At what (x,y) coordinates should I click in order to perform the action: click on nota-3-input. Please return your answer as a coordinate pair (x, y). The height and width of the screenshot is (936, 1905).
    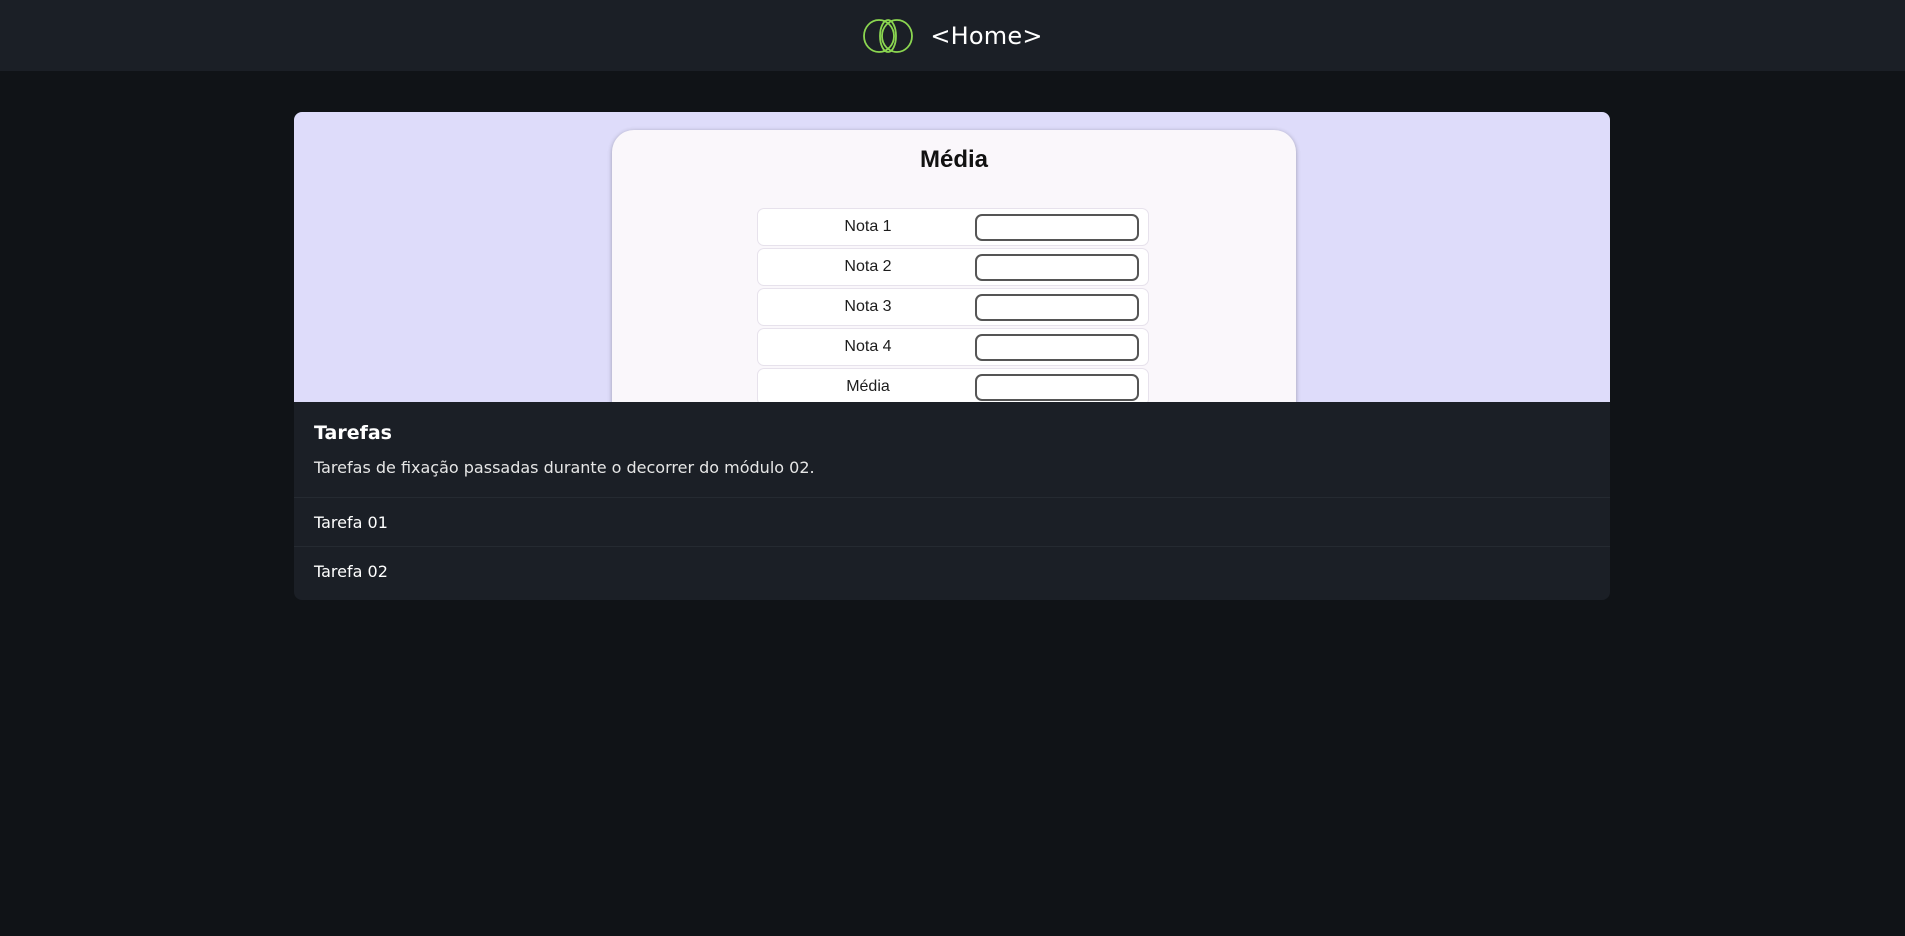
    Looking at the image, I should click on (1057, 307).